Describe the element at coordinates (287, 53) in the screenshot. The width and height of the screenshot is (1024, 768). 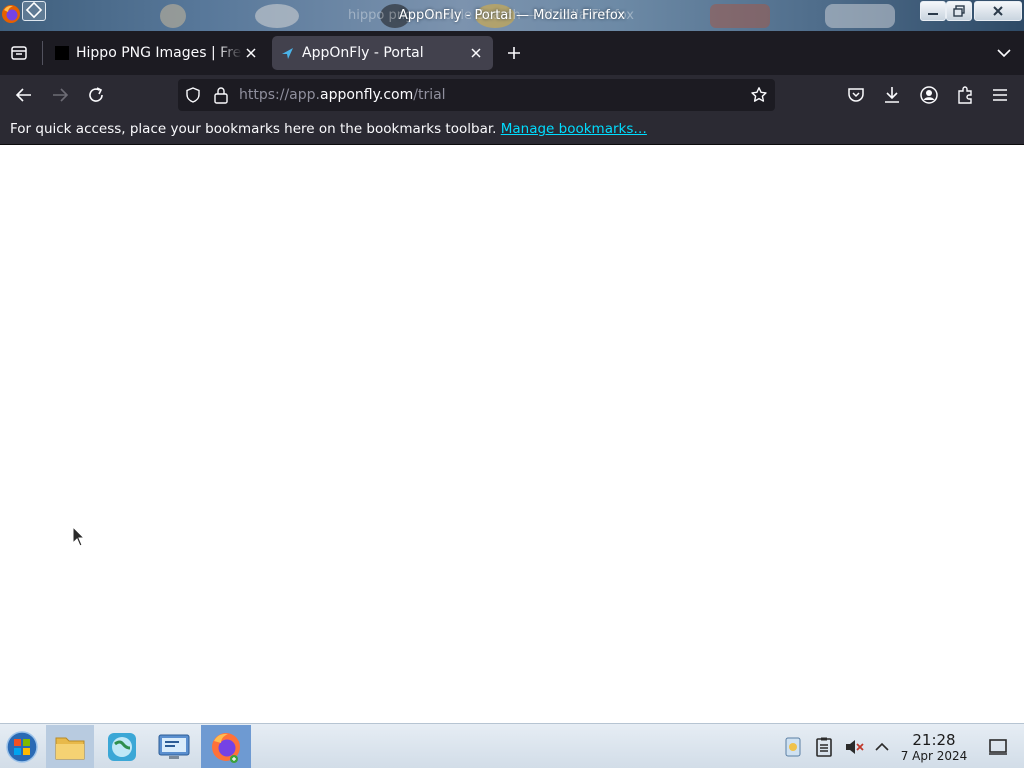
I see `apponfly-arrow-favicon-icon` at that location.